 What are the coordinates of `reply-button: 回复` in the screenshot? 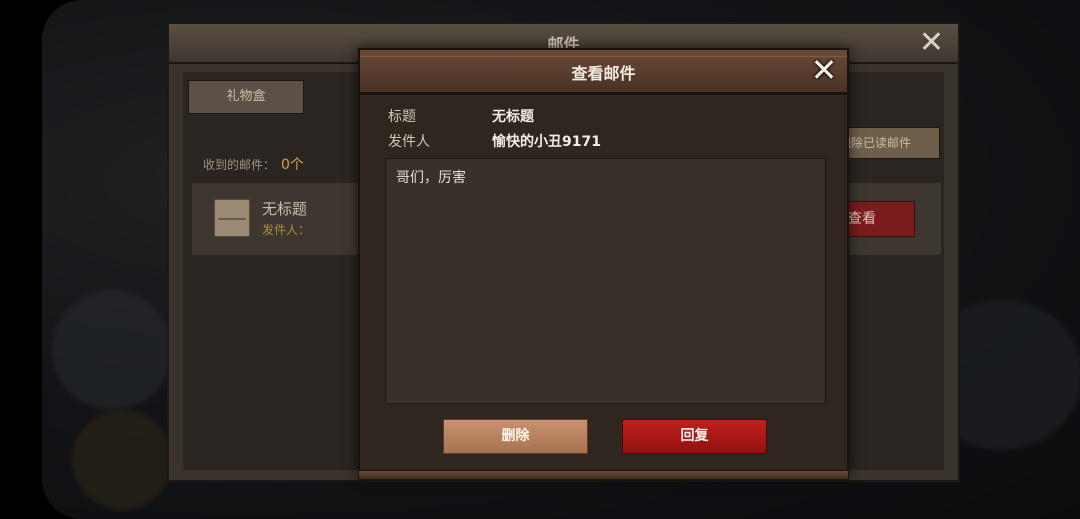 It's located at (694, 436).